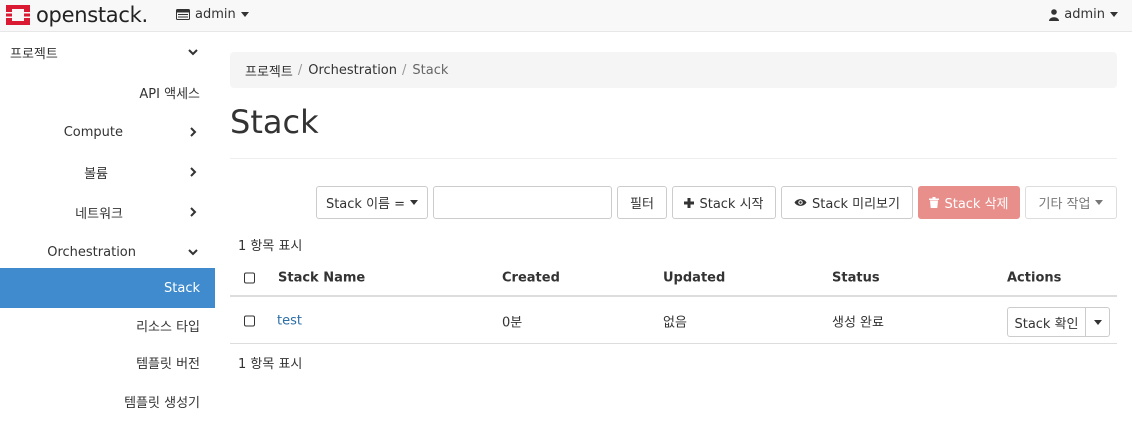  What do you see at coordinates (731, 204) in the screenshot?
I see `launch-stack-label: Stack 시작` at bounding box center [731, 204].